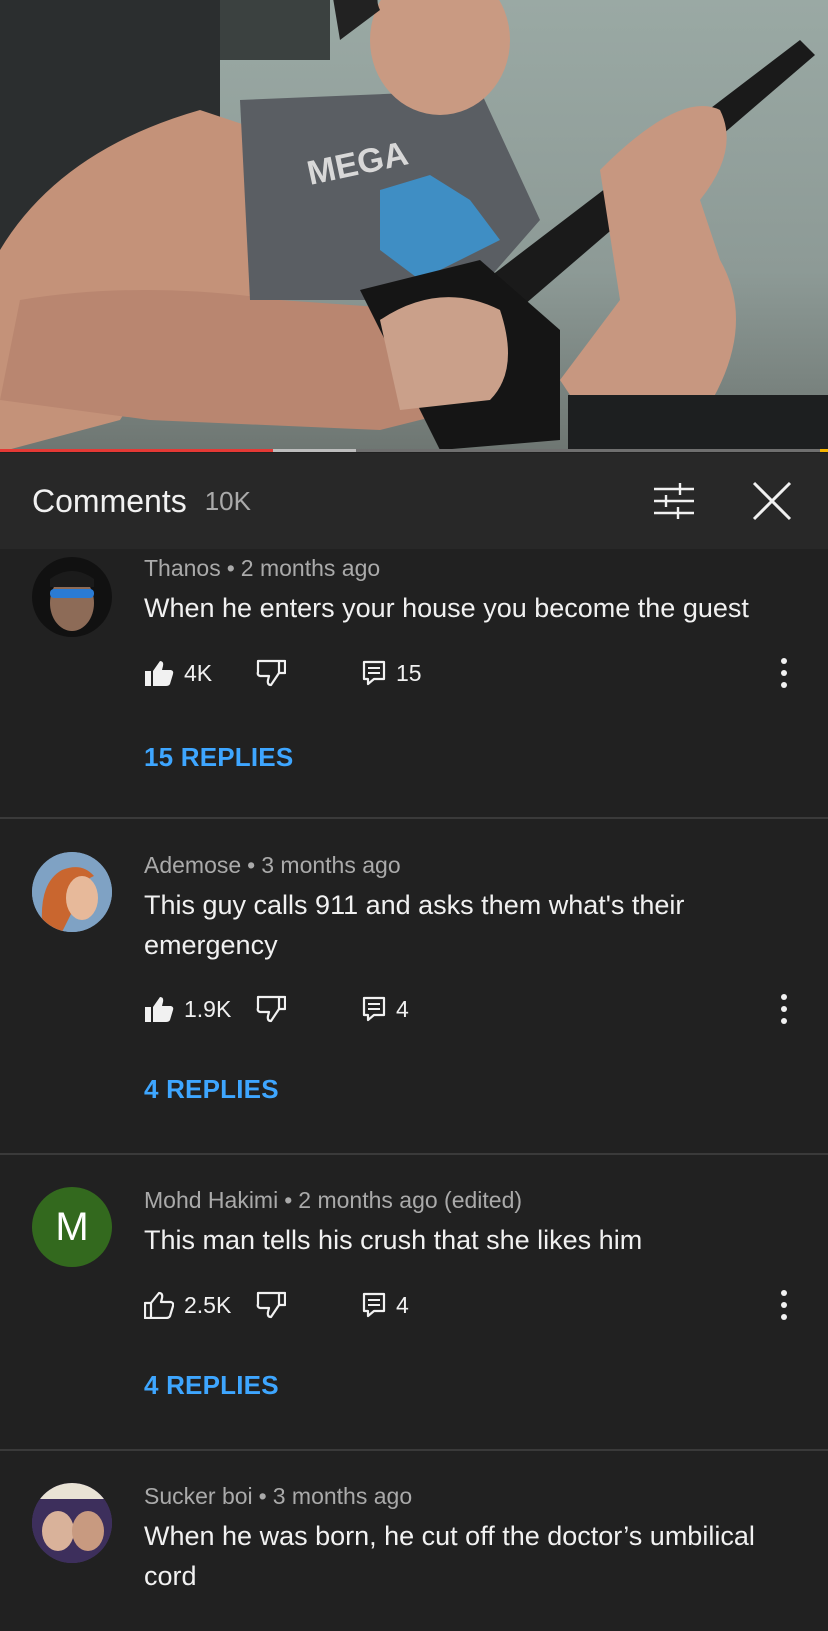  What do you see at coordinates (310, 568) in the screenshot?
I see `comment-time: 2 months ago` at bounding box center [310, 568].